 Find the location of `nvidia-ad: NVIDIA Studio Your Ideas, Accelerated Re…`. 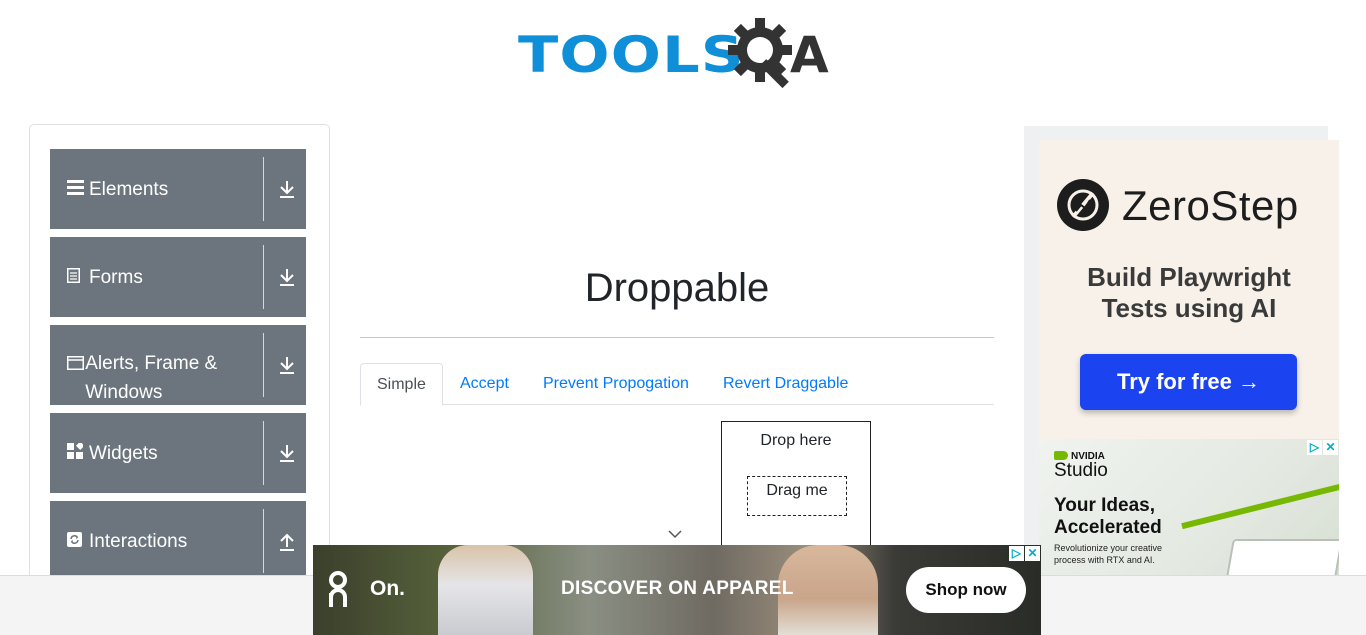

nvidia-ad: NVIDIA Studio Your Ideas, Accelerated Re… is located at coordinates (1189, 507).